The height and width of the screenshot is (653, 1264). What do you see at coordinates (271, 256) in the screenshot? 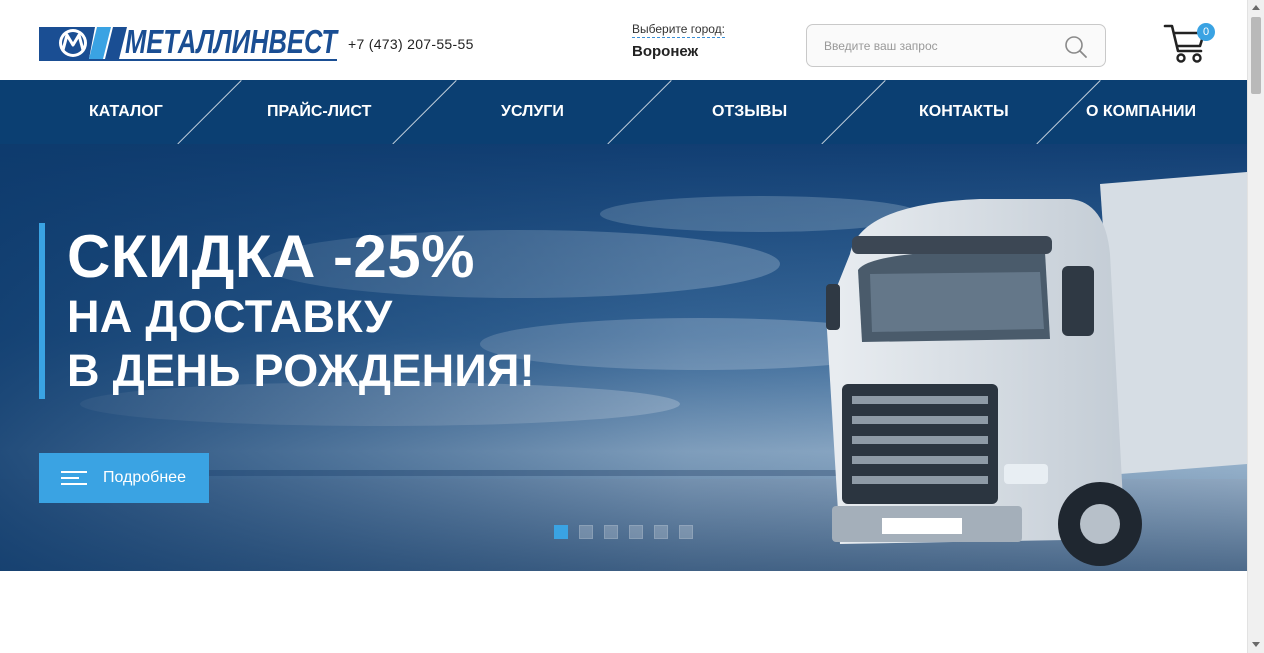
I see `hero-title-line: Скидка -25%` at bounding box center [271, 256].